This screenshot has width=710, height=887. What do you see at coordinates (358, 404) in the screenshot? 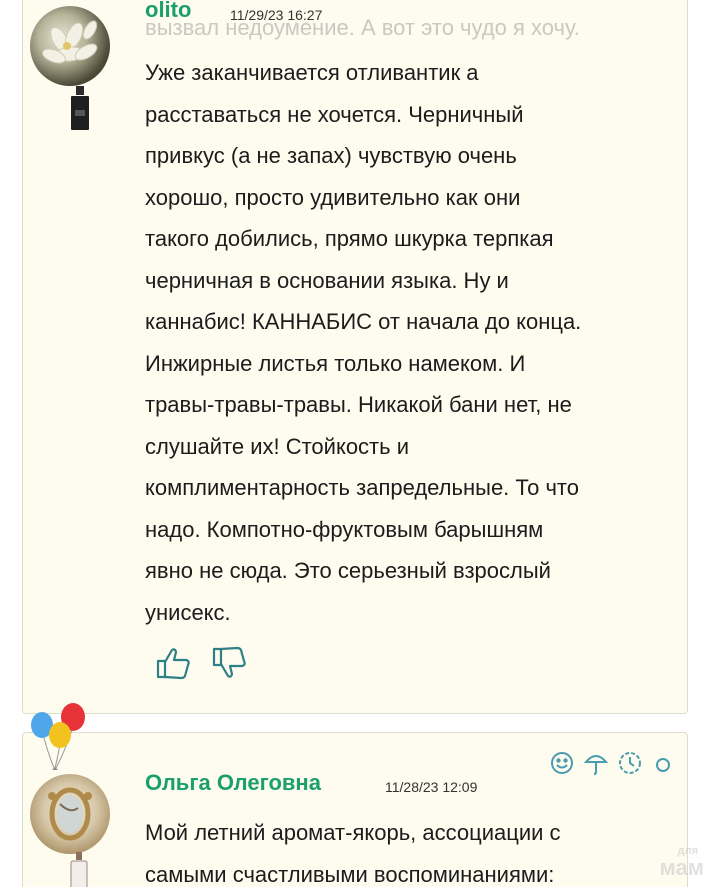
I see `comment-line: травы-травы-травы. Никакой бани нет, не` at bounding box center [358, 404].